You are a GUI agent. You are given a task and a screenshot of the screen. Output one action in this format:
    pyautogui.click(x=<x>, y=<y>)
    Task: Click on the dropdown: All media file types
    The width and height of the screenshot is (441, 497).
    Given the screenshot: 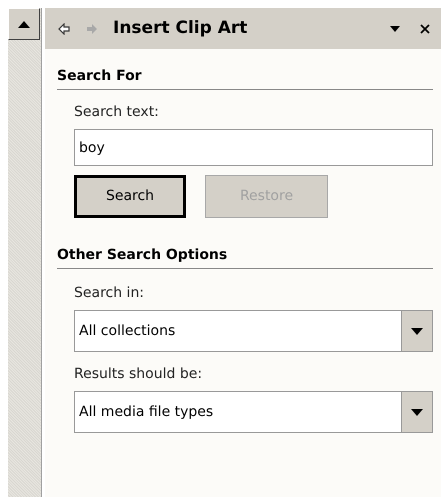 What is the action you would take?
    pyautogui.click(x=253, y=412)
    